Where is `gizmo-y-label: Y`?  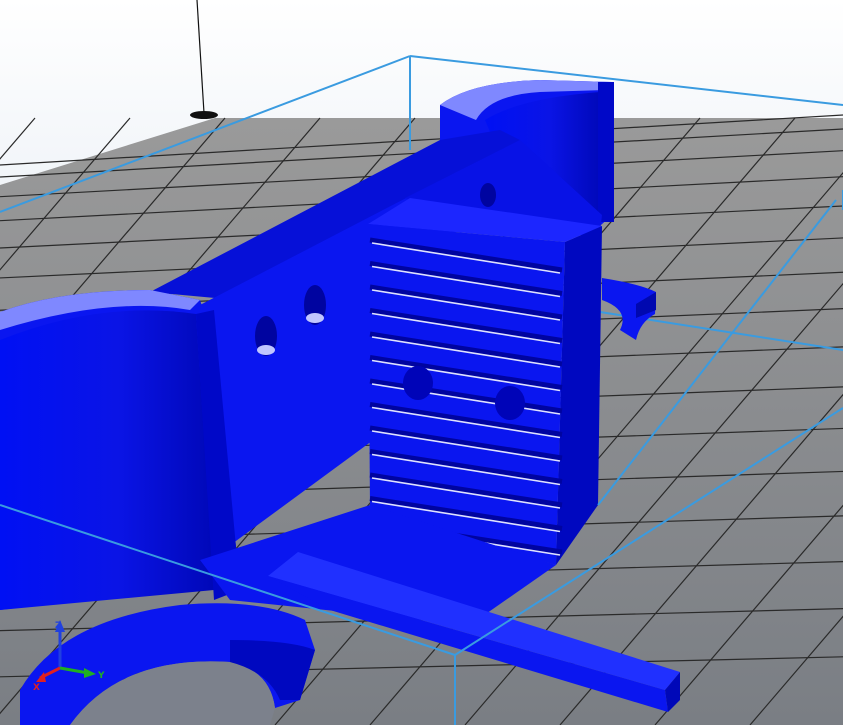 gizmo-y-label: Y is located at coordinates (101, 676).